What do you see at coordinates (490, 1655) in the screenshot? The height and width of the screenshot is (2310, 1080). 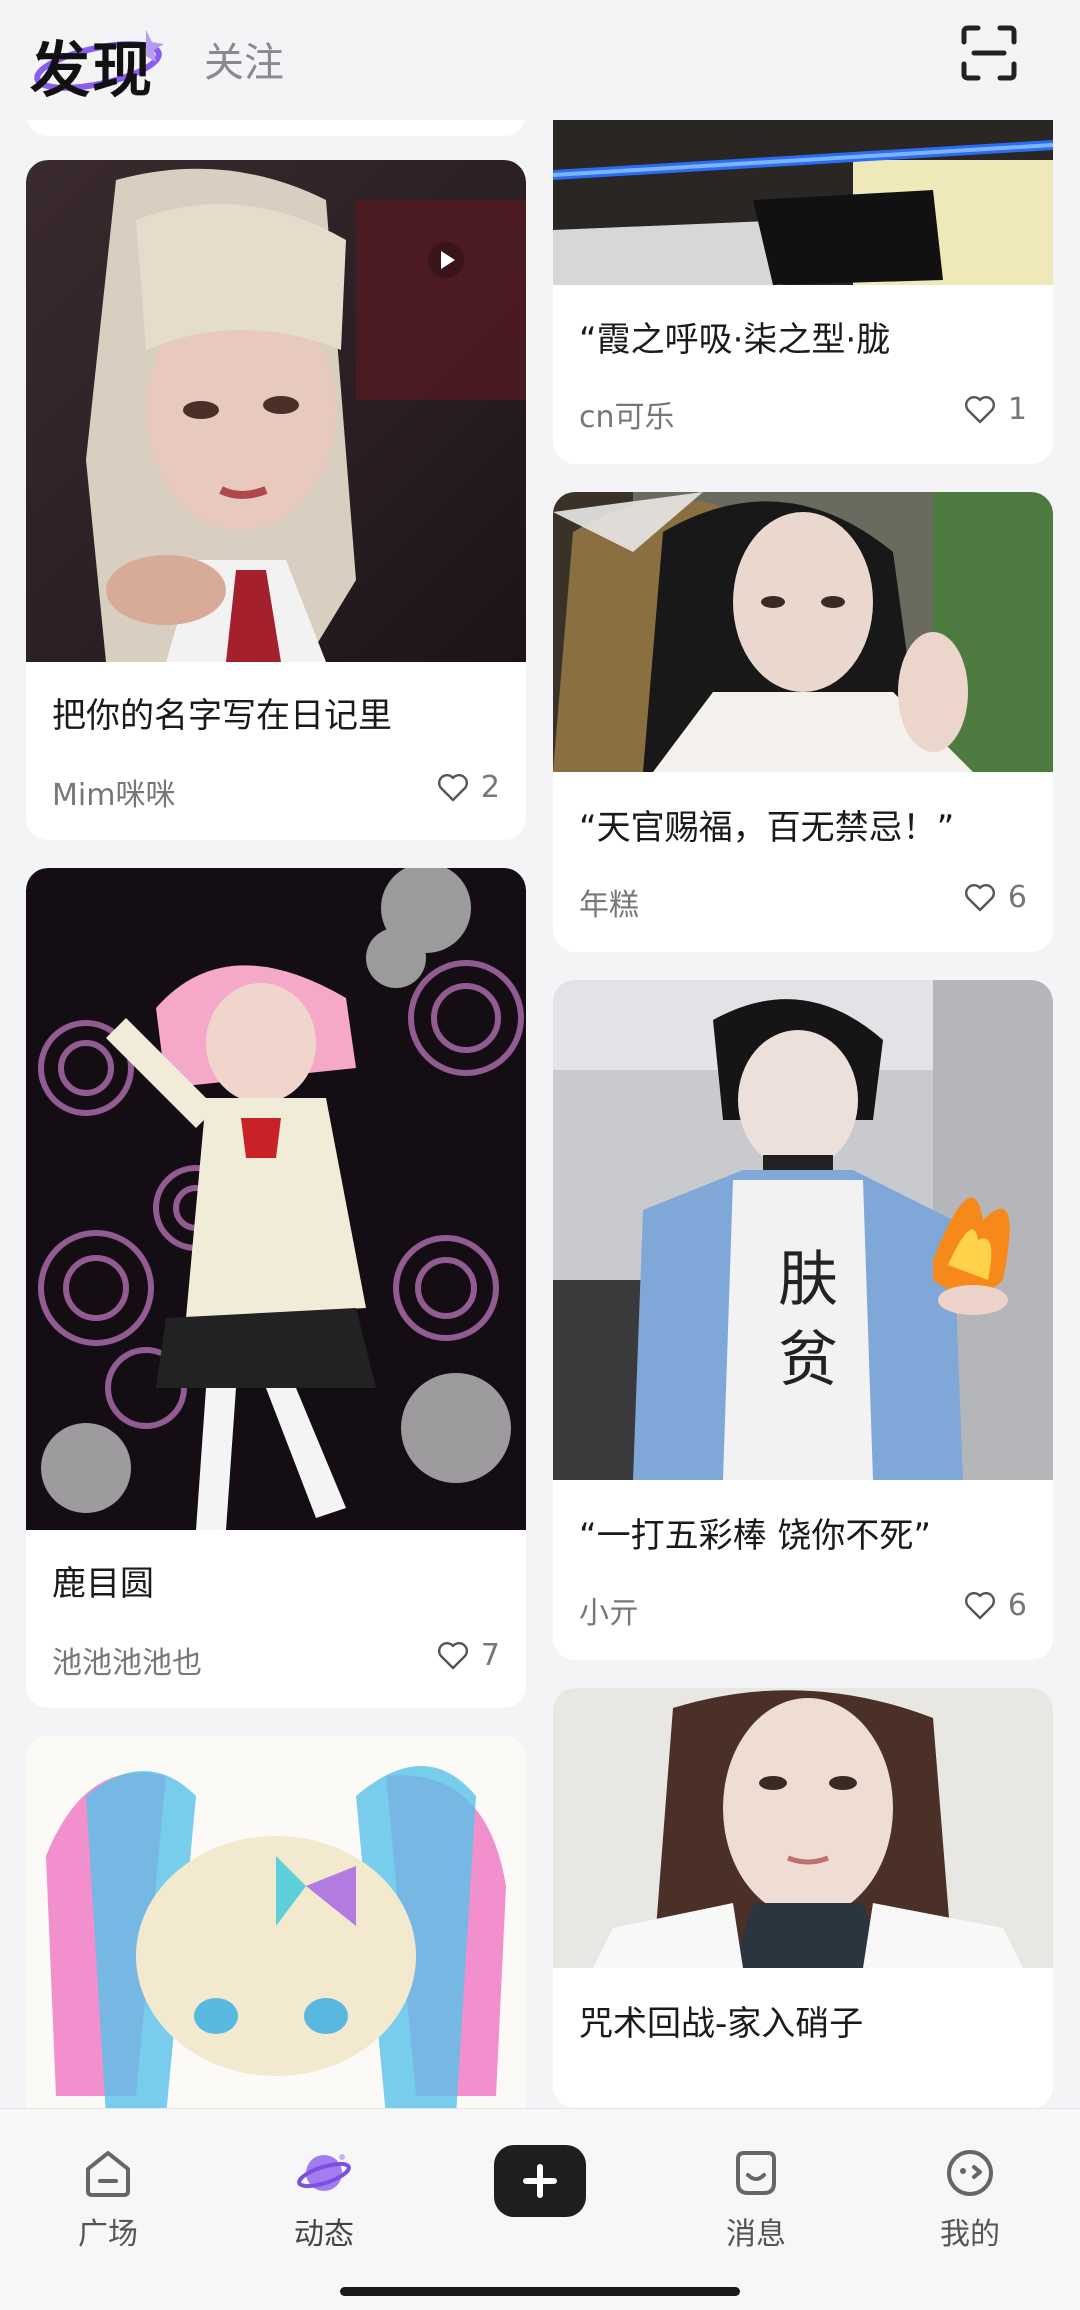 I see `like-count: 7` at bounding box center [490, 1655].